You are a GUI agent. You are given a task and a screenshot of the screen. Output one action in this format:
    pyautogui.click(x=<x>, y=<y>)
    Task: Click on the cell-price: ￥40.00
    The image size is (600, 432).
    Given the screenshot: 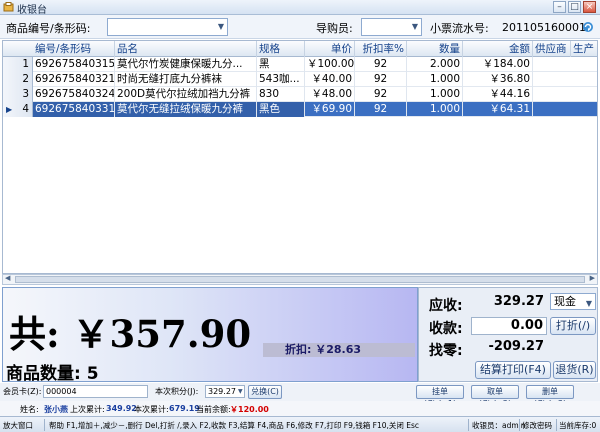 What is the action you would take?
    pyautogui.click(x=330, y=79)
    